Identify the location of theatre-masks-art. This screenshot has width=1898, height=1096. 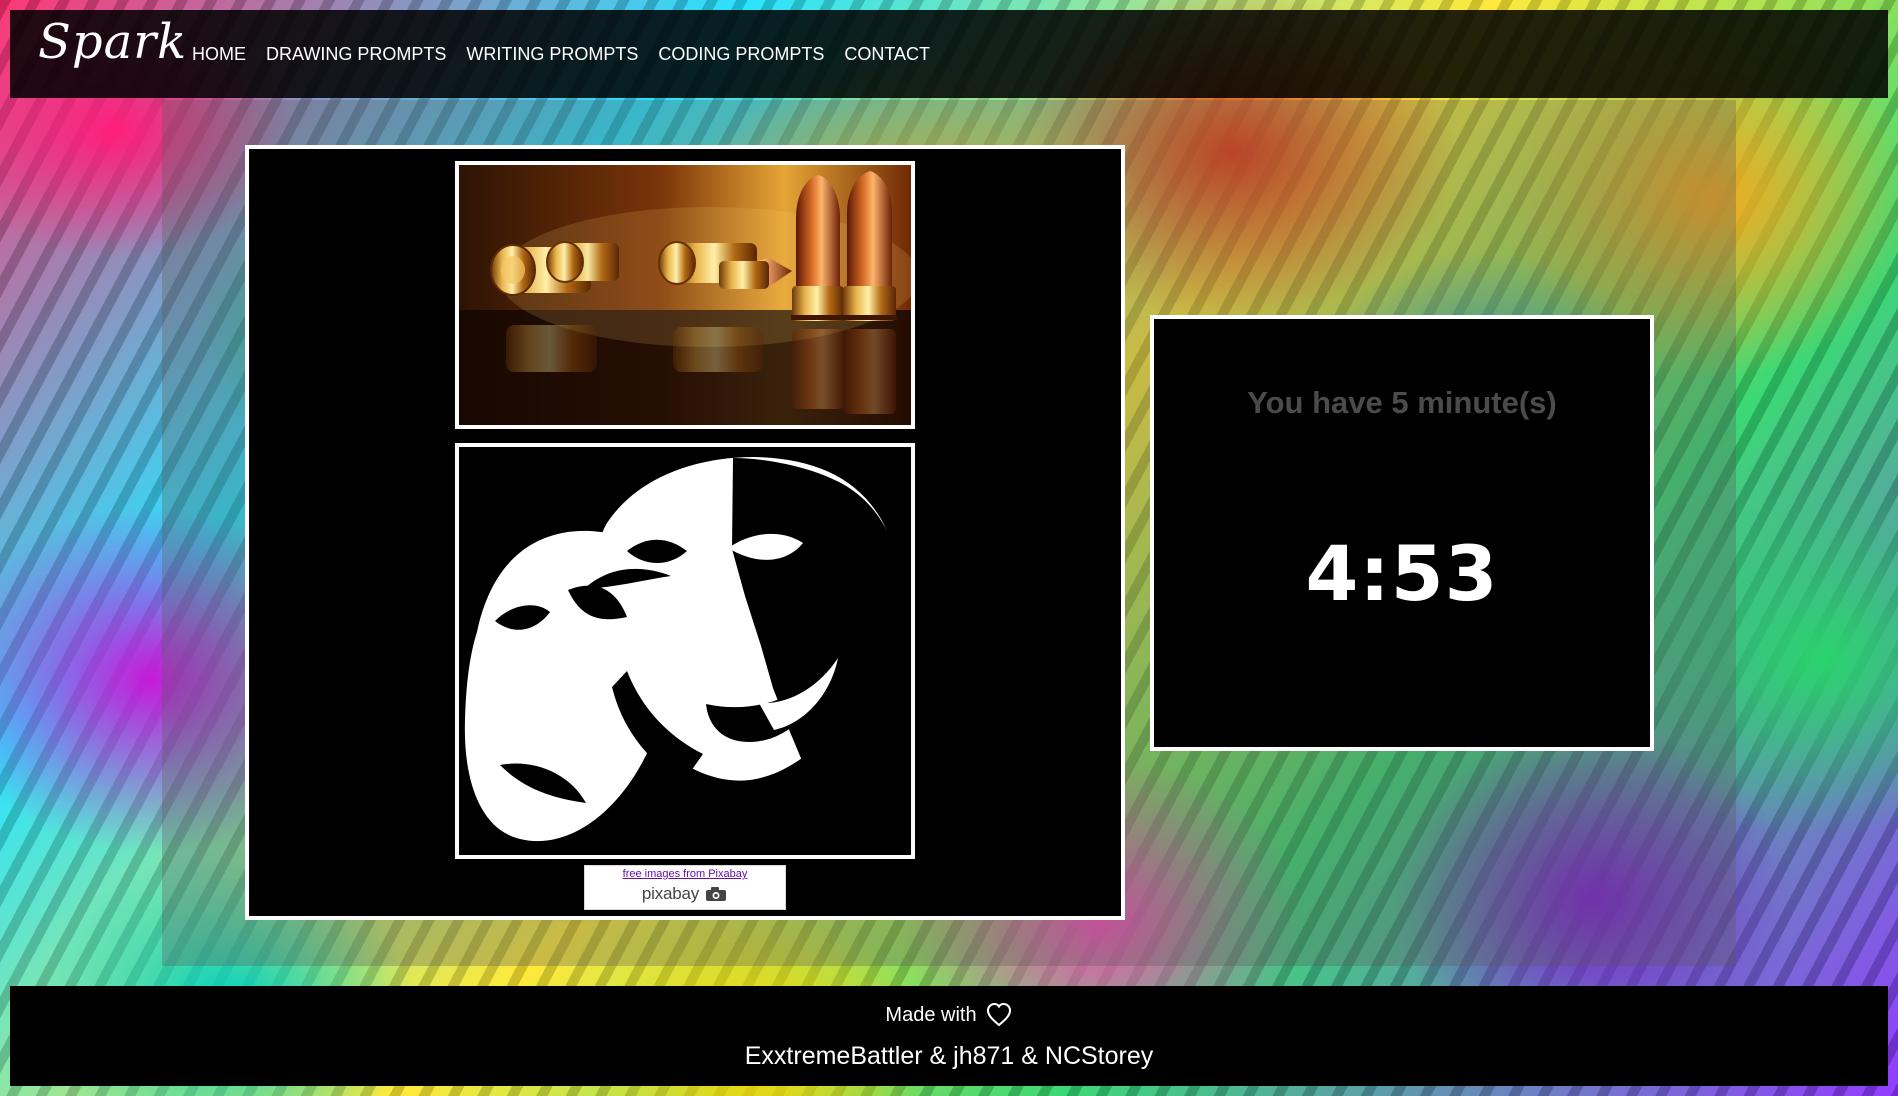
(685, 651).